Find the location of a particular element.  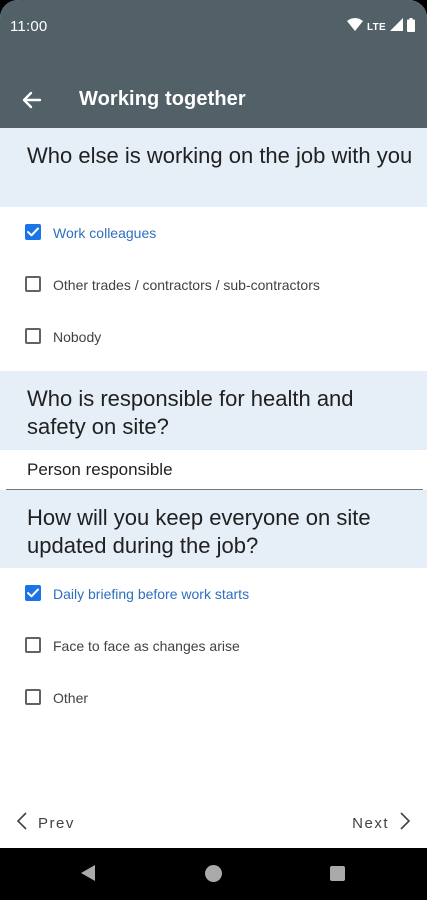

chevron-right-icon is located at coordinates (405, 823).